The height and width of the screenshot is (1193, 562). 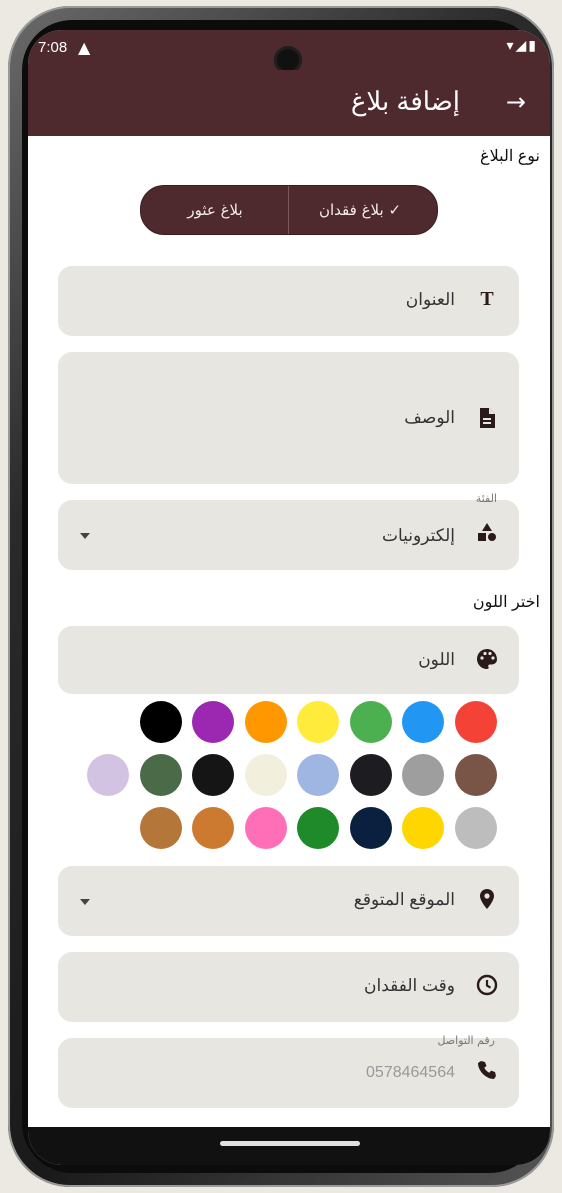 What do you see at coordinates (288, 1071) in the screenshot?
I see `phone-field: رقم التواصل 0578464564` at bounding box center [288, 1071].